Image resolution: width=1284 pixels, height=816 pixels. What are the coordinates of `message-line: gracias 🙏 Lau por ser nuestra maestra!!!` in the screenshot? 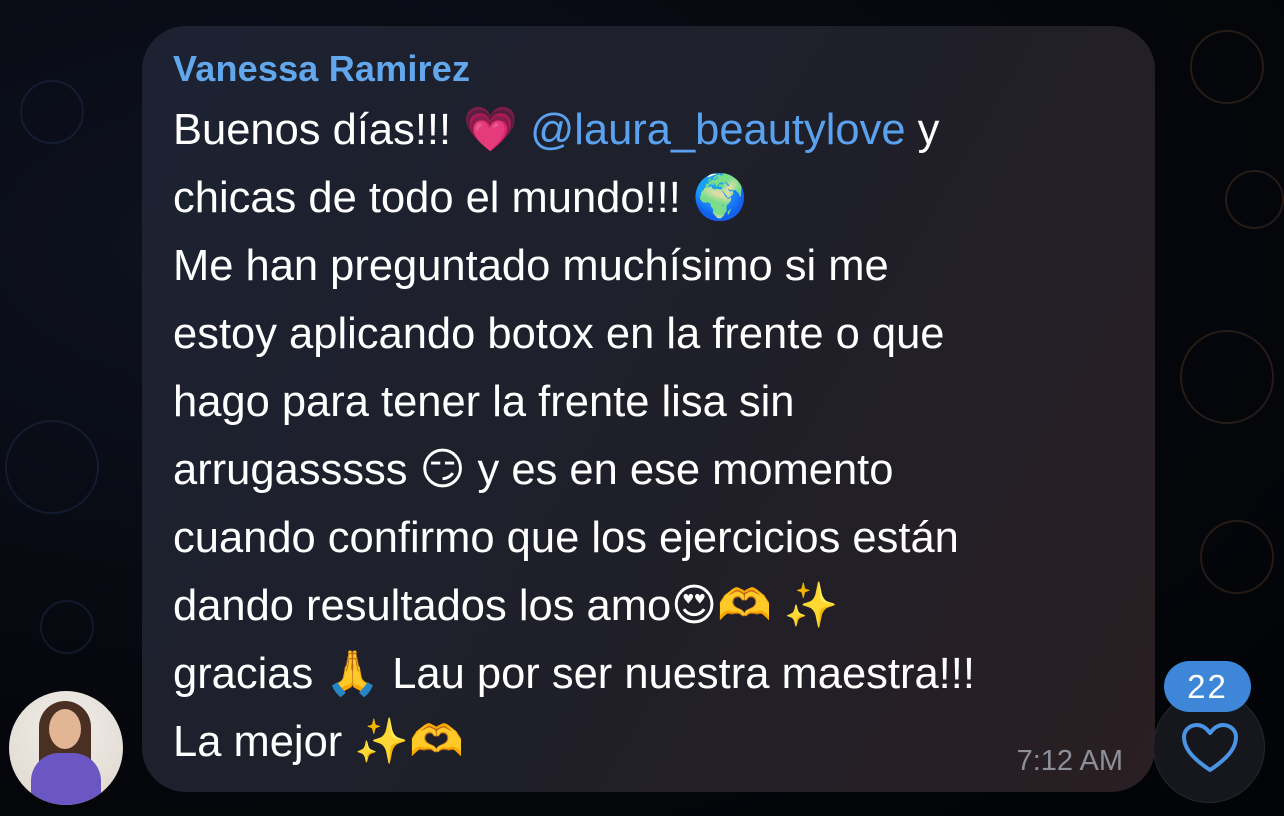 It's located at (653, 674).